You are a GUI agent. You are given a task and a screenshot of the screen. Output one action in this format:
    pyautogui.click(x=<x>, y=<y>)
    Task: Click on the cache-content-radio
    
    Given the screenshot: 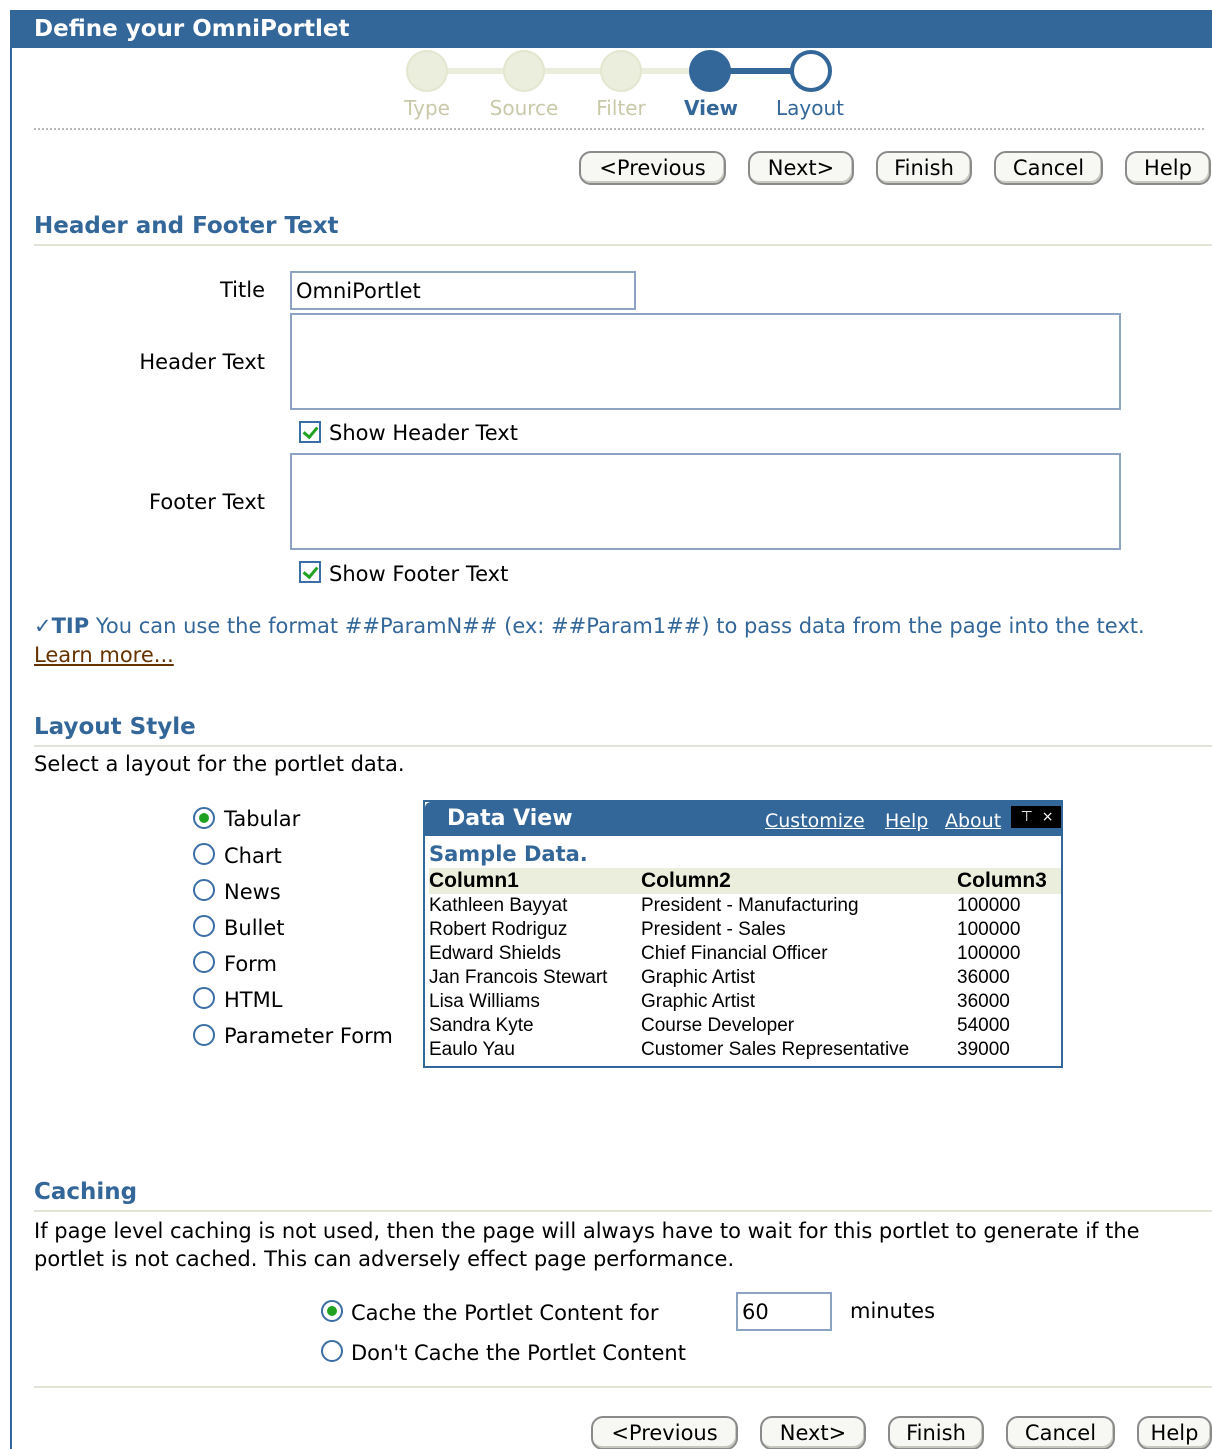 What is the action you would take?
    pyautogui.click(x=332, y=1311)
    